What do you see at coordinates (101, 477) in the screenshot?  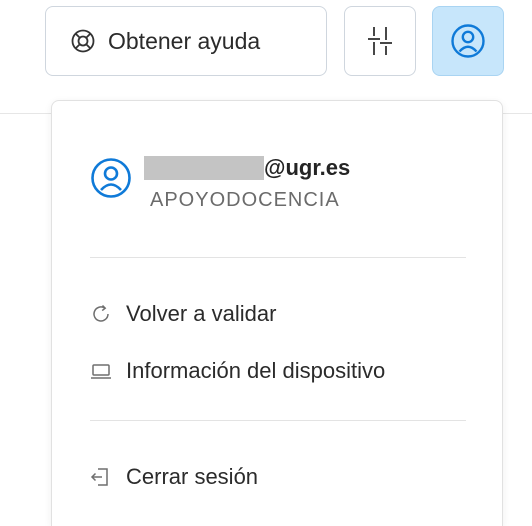 I see `sign-out-icon` at bounding box center [101, 477].